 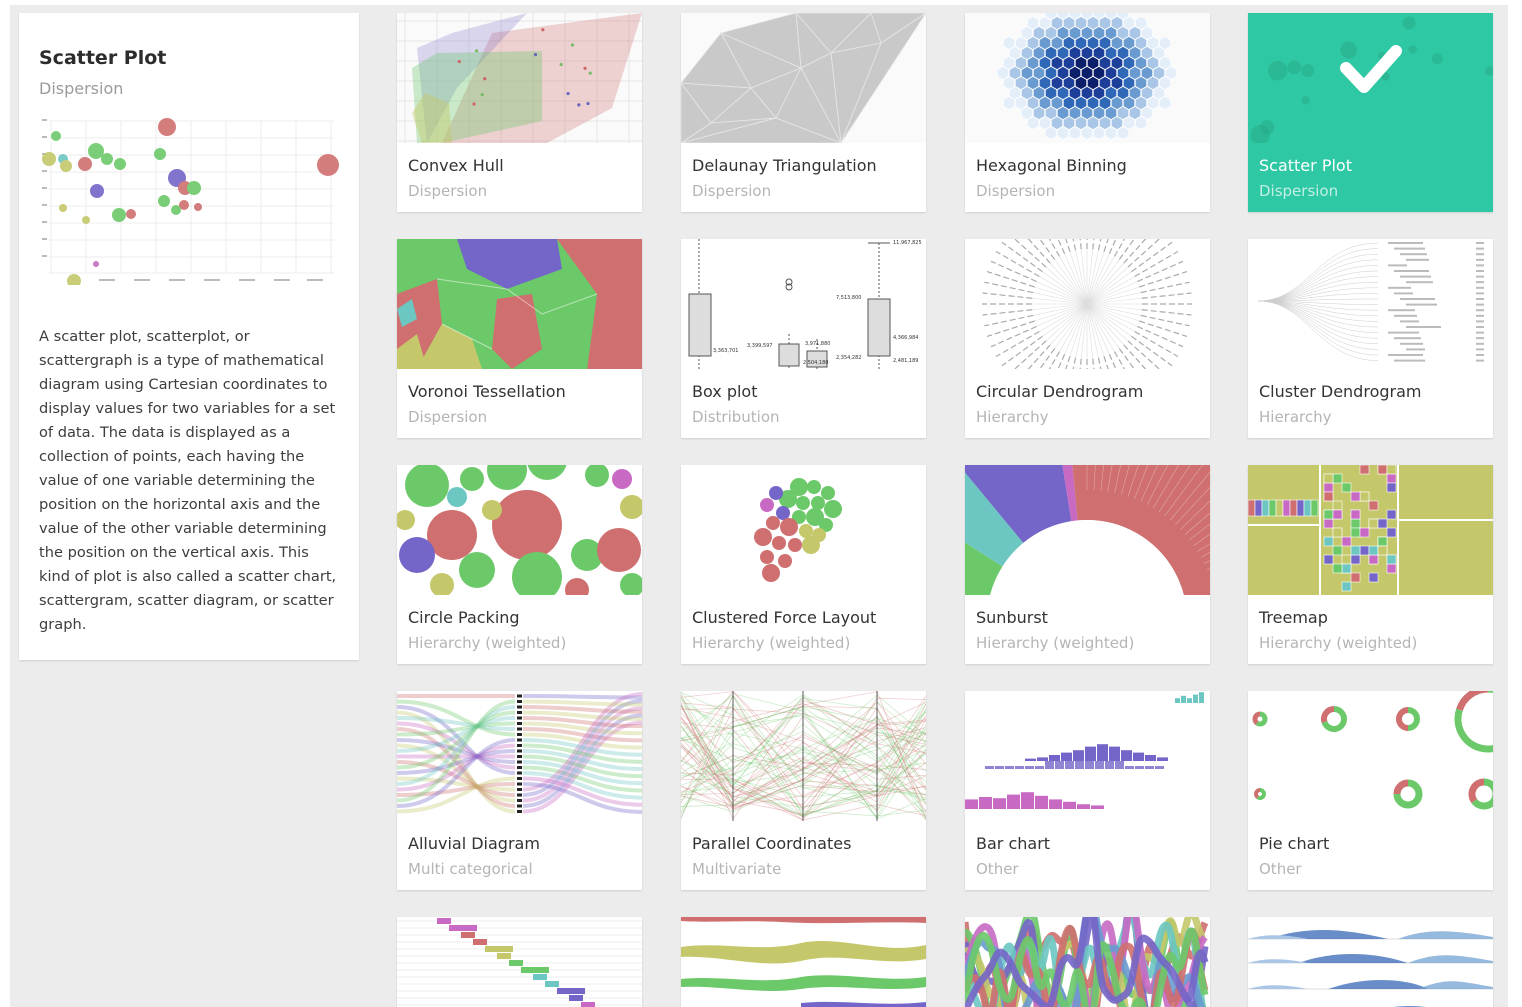 What do you see at coordinates (815, 363) in the screenshot?
I see `svg-text: 2,504,180` at bounding box center [815, 363].